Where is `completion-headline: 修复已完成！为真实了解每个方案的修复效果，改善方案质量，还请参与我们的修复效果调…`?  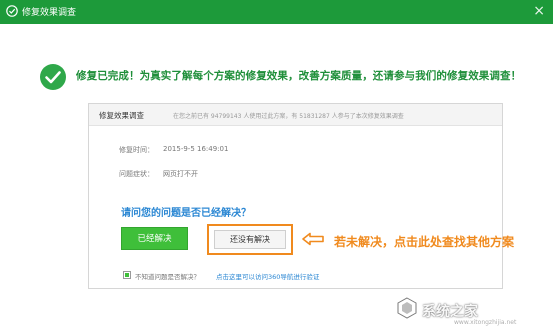
completion-headline: 修复已完成！为真实了解每个方案的修复效果，改善方案质量，还请参与我们的修复效果调… is located at coordinates (299, 76).